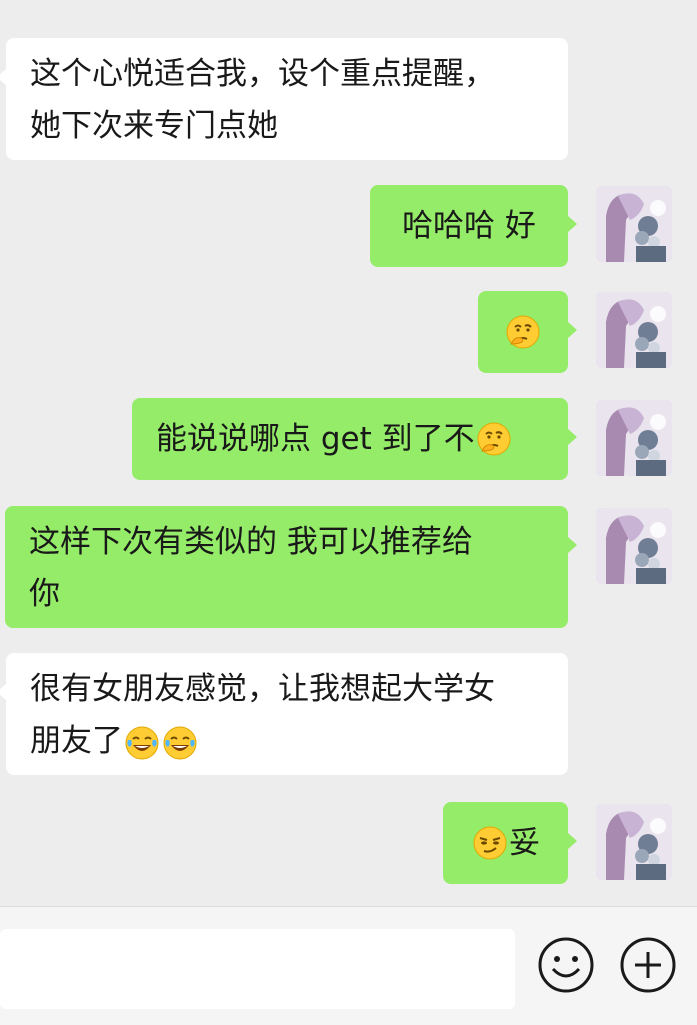  What do you see at coordinates (469, 226) in the screenshot?
I see `message-text: 哈哈哈 好` at bounding box center [469, 226].